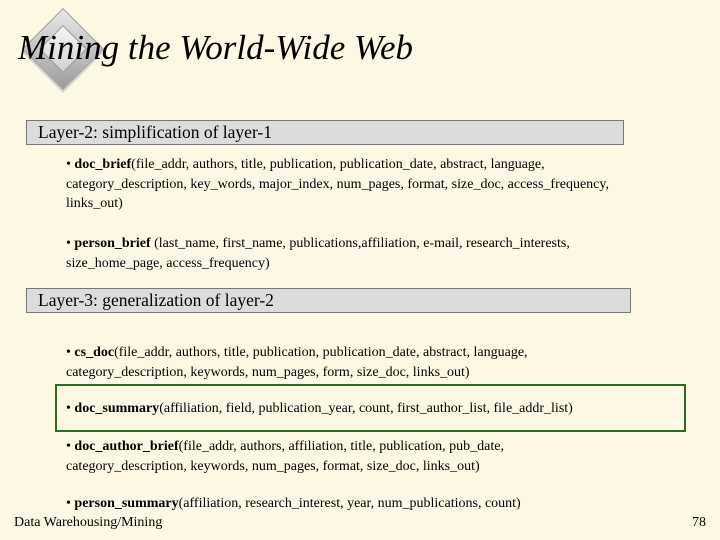  Describe the element at coordinates (168, 263) in the screenshot. I see `bullet-text-line: size_home_page, access_frequency)` at that location.